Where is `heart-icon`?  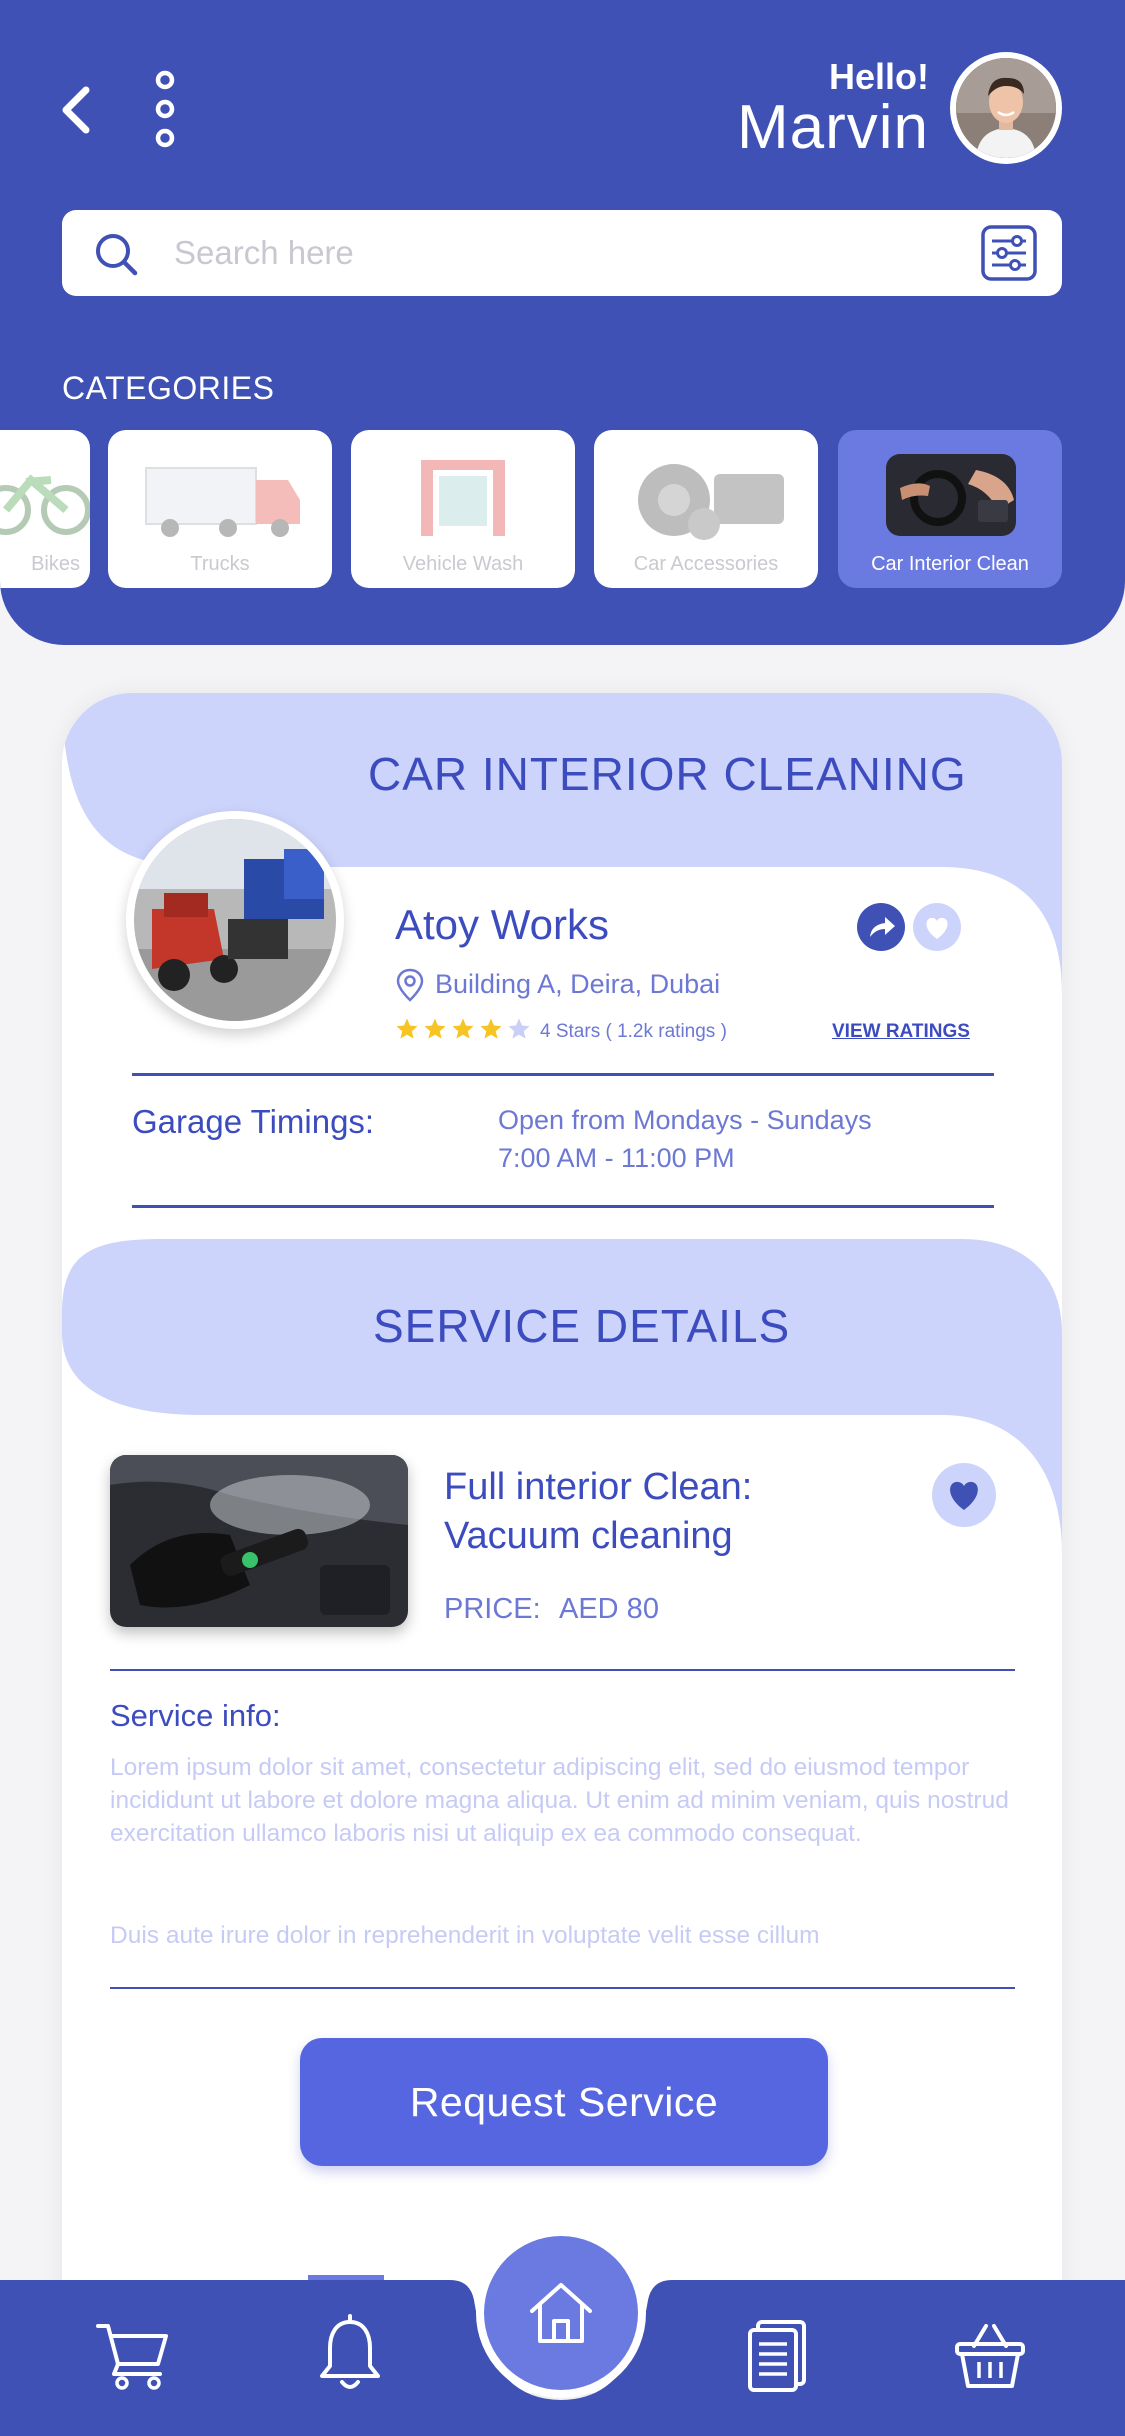 heart-icon is located at coordinates (964, 1495).